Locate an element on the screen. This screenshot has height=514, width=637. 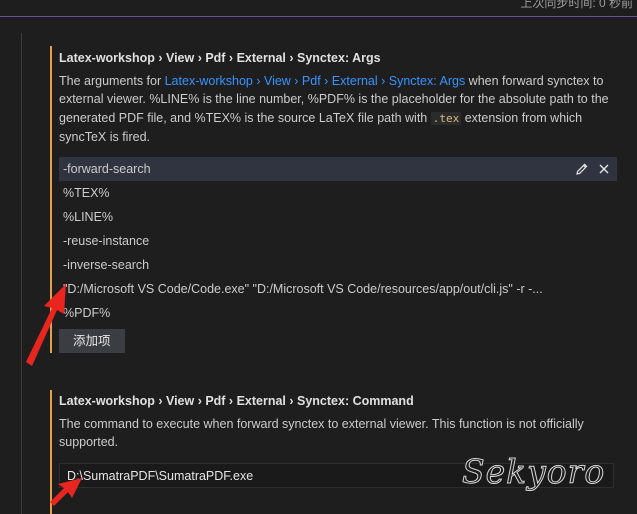
list-item: %PDF% is located at coordinates (338, 313).